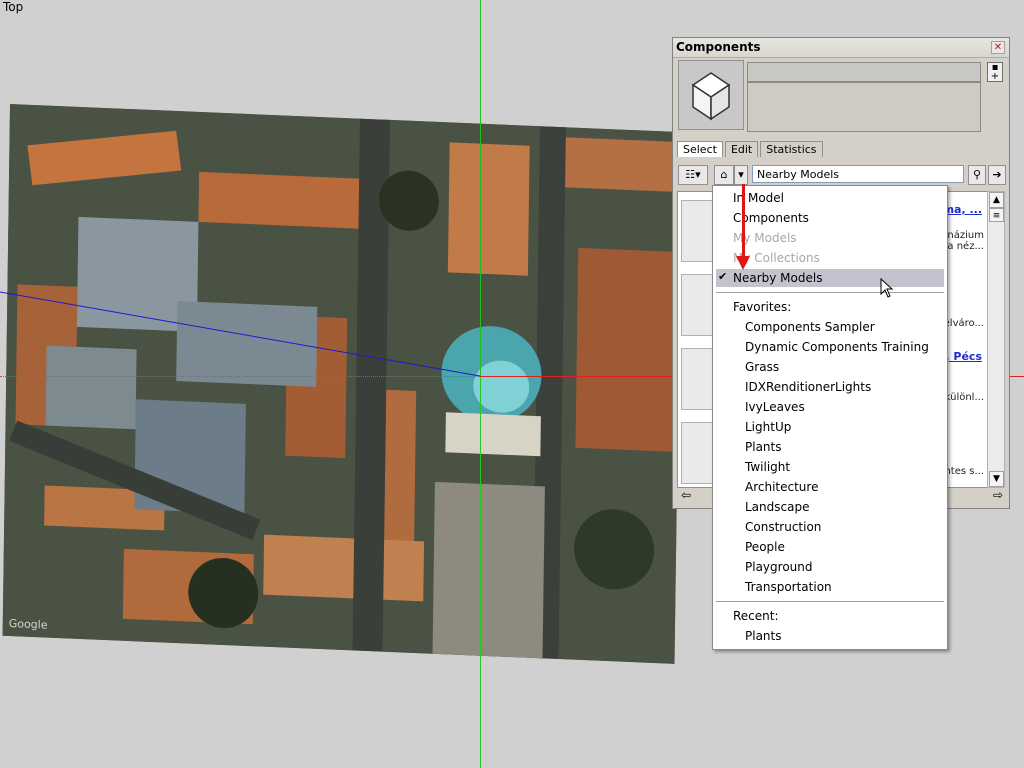 This screenshot has width=1024, height=768. What do you see at coordinates (13, 7) in the screenshot?
I see `view-name-label: Top` at bounding box center [13, 7].